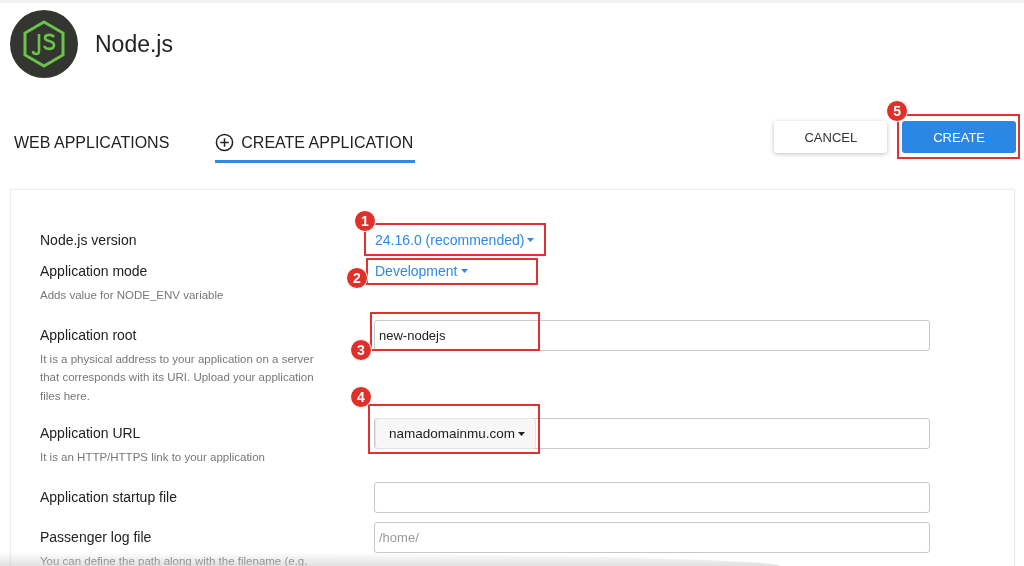 This screenshot has height=566, width=1024. Describe the element at coordinates (831, 137) in the screenshot. I see `cancel-button: CANCEL` at that location.